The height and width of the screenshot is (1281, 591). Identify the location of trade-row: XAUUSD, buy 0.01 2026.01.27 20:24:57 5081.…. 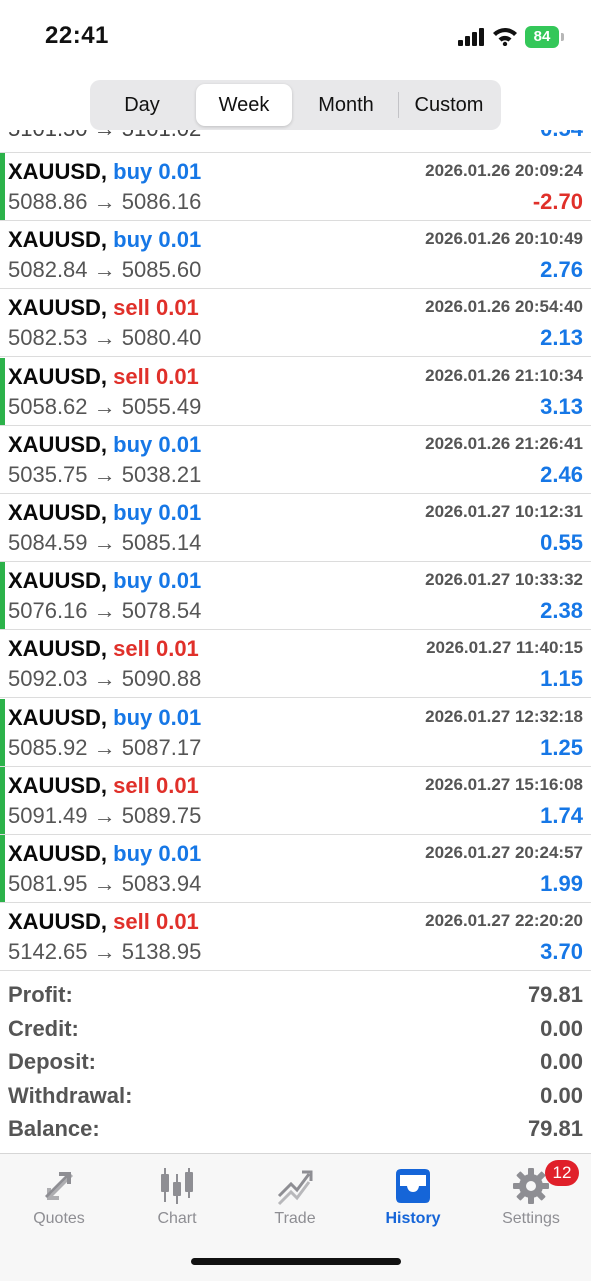
(295, 869).